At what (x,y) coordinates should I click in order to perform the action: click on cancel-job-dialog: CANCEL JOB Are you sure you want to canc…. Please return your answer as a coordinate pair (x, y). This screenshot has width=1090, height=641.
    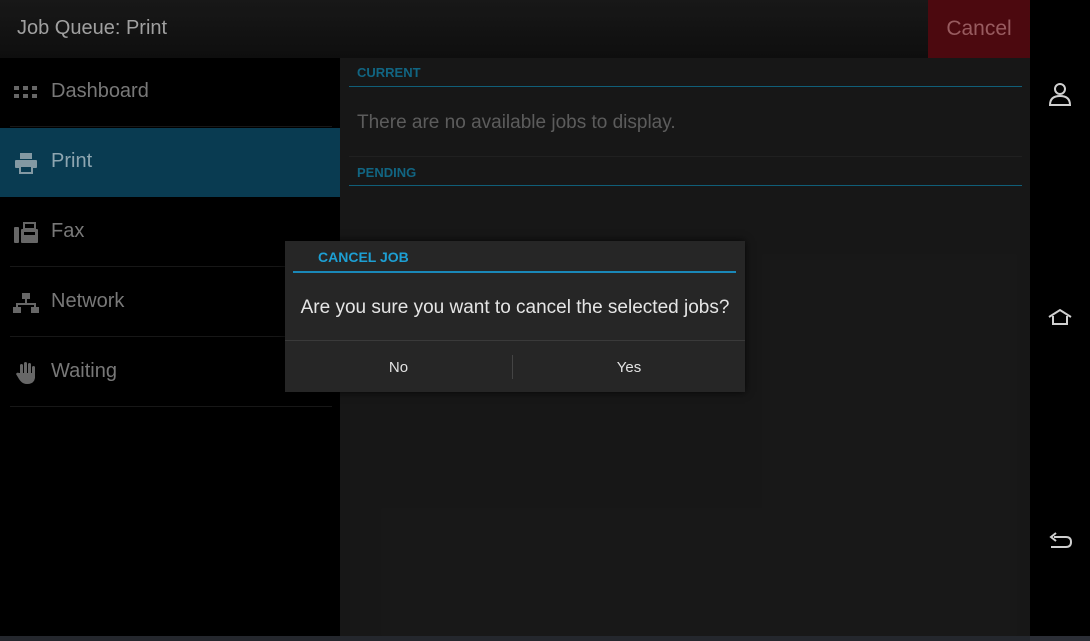
    Looking at the image, I should click on (515, 316).